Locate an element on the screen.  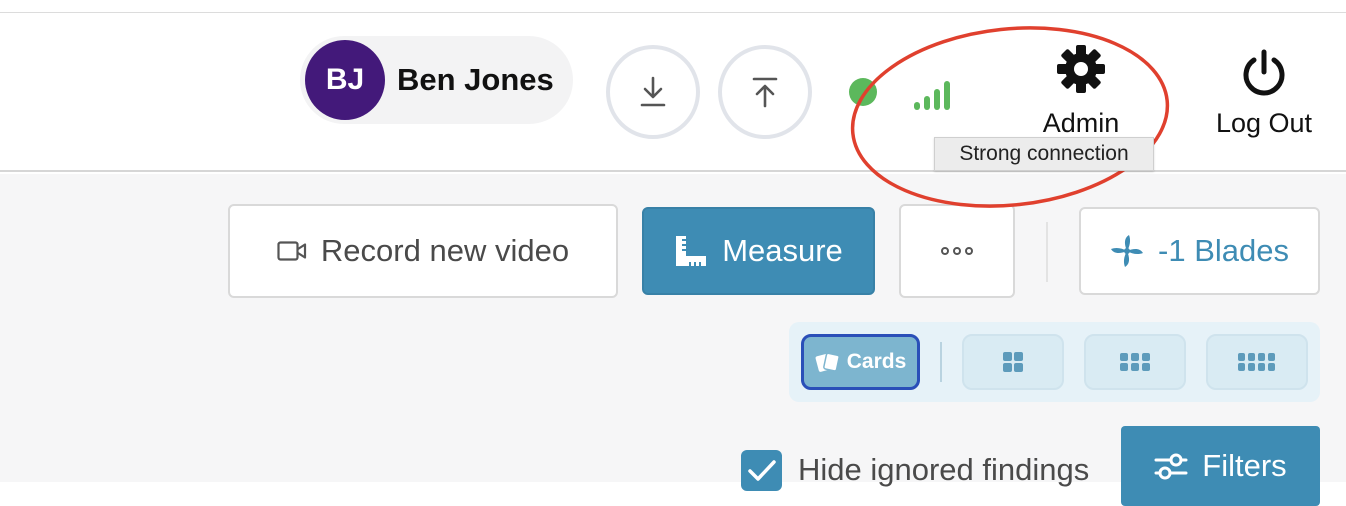
view-cards-button: Cards is located at coordinates (860, 362).